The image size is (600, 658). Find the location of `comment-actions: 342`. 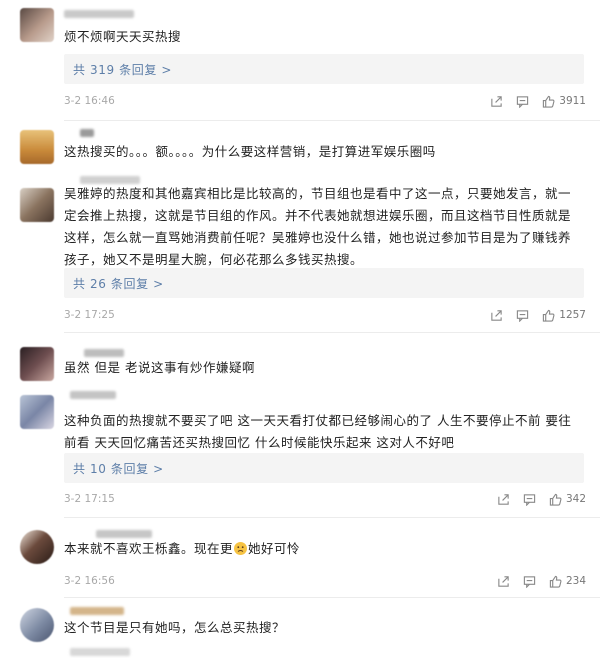

comment-actions: 342 is located at coordinates (535, 499).